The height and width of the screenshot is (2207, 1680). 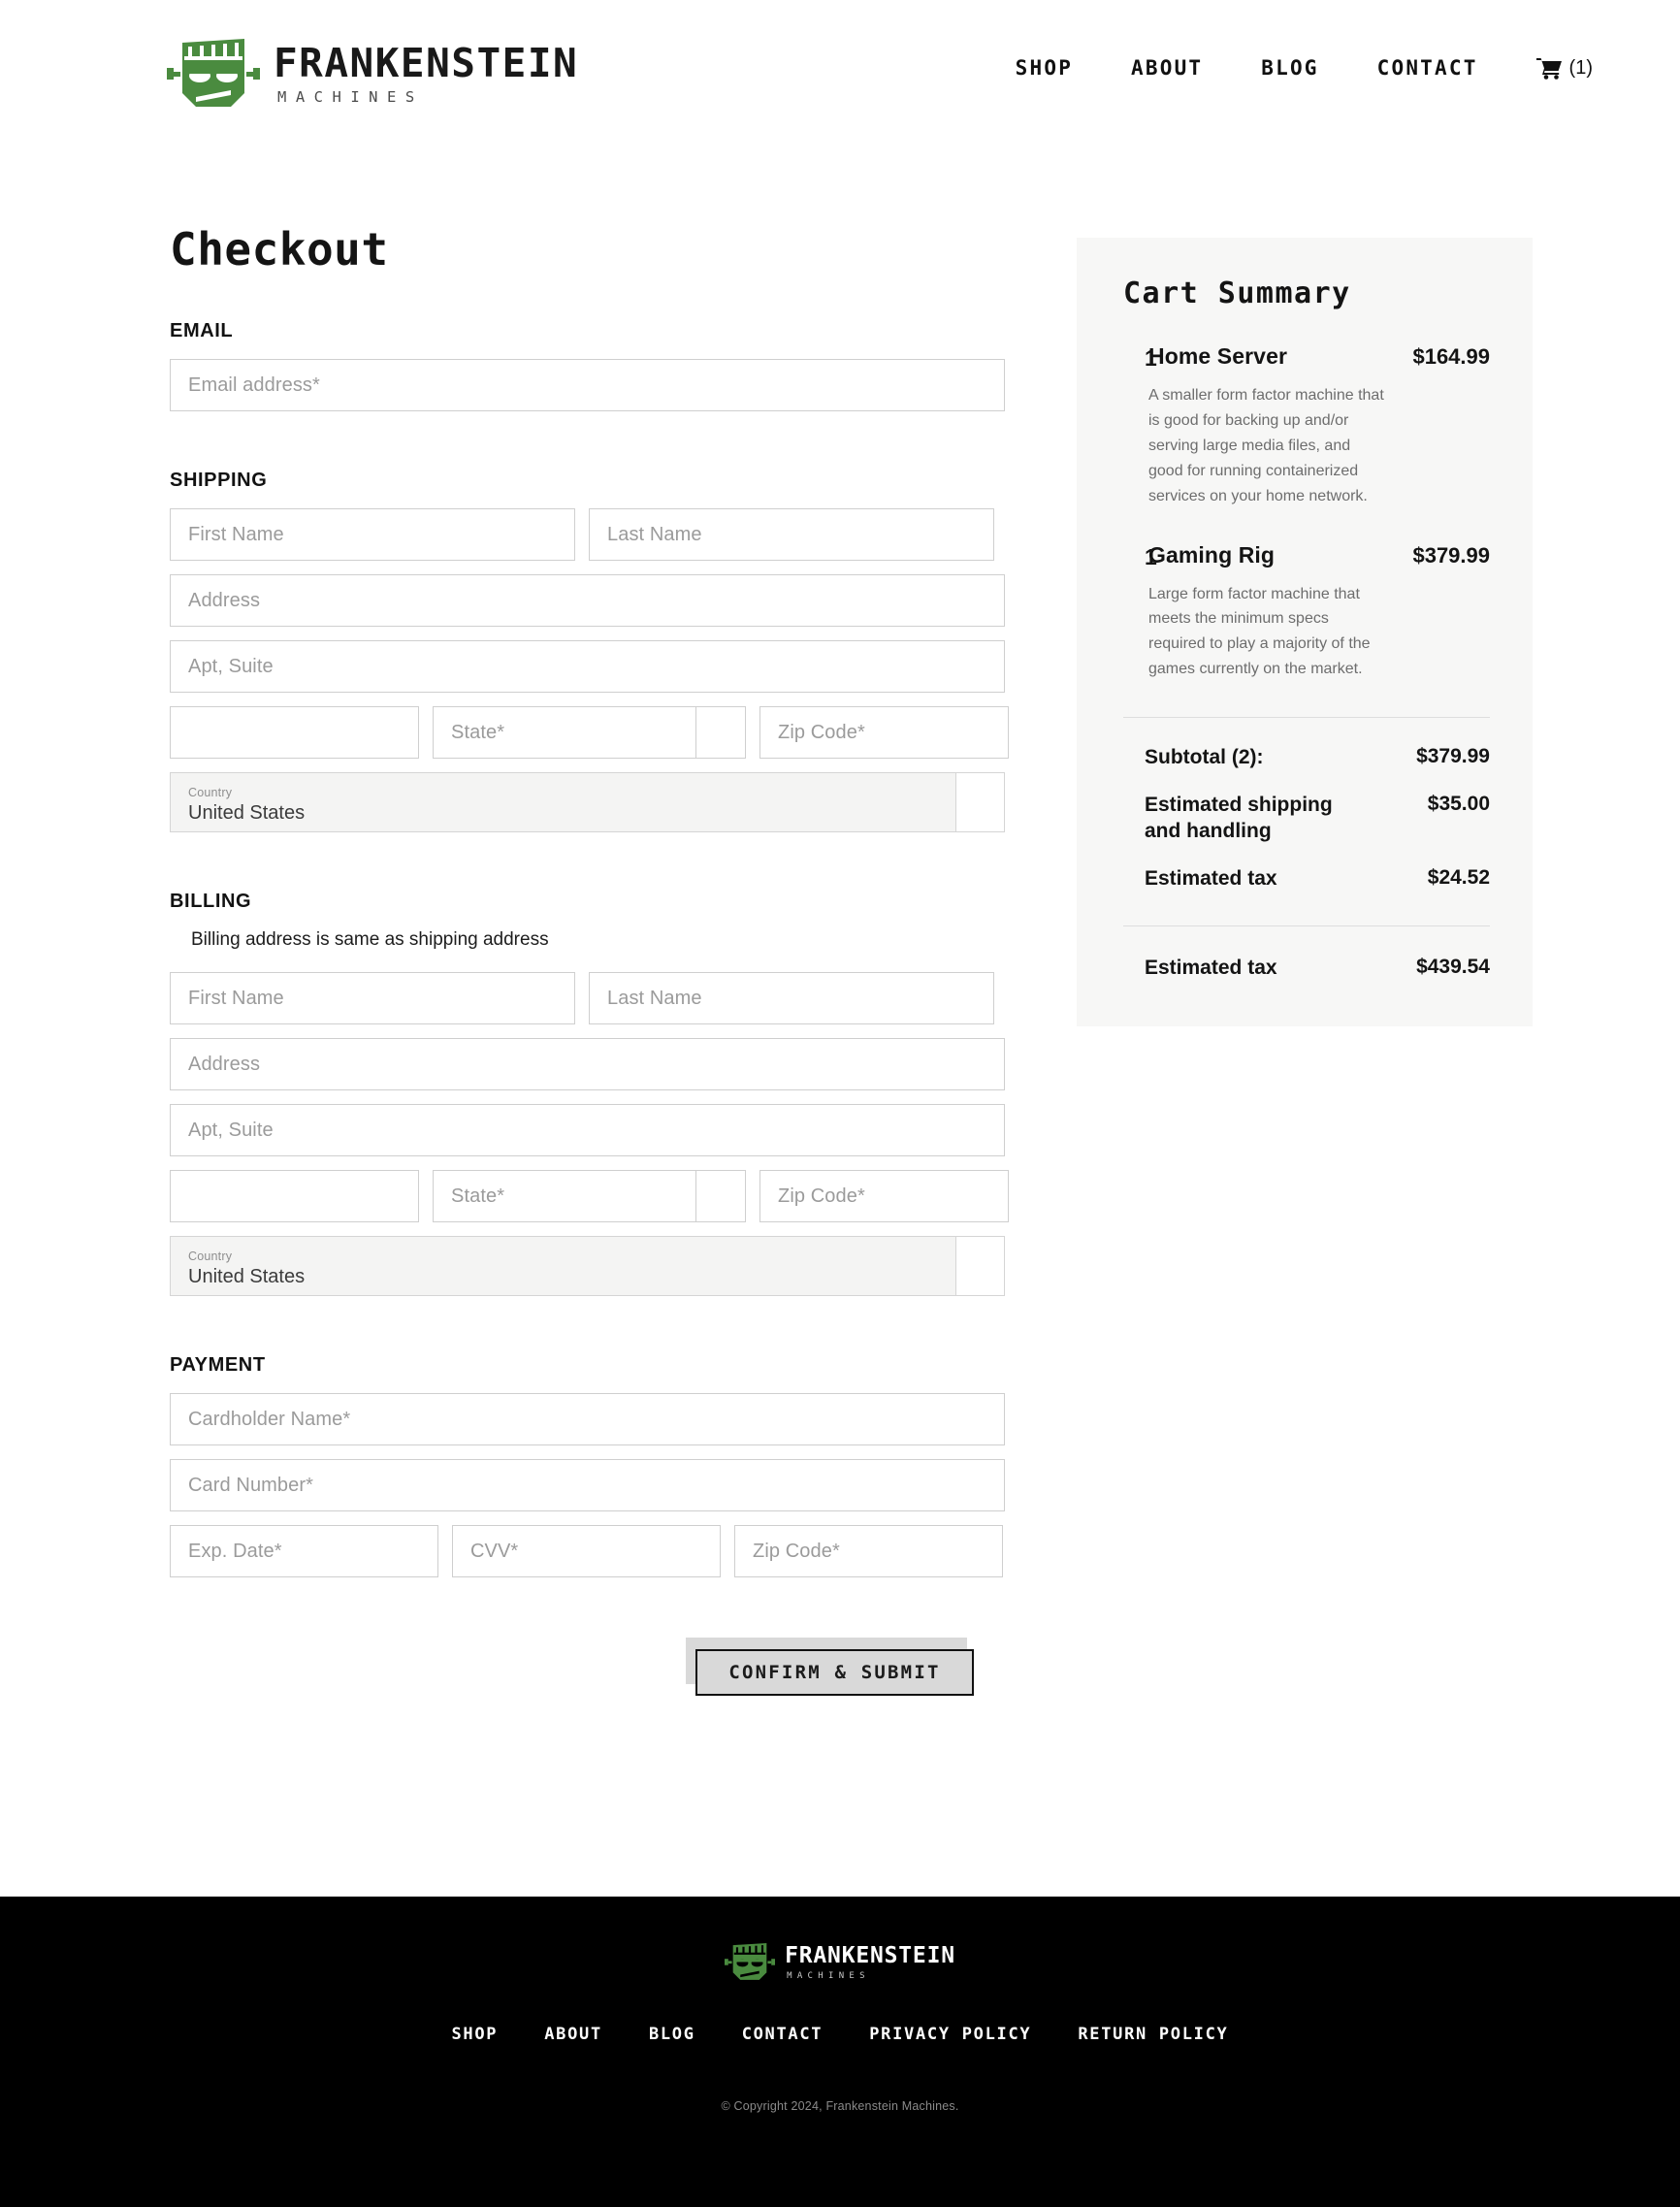 I want to click on shipping-zip-field: Zip Code*, so click(x=884, y=733).